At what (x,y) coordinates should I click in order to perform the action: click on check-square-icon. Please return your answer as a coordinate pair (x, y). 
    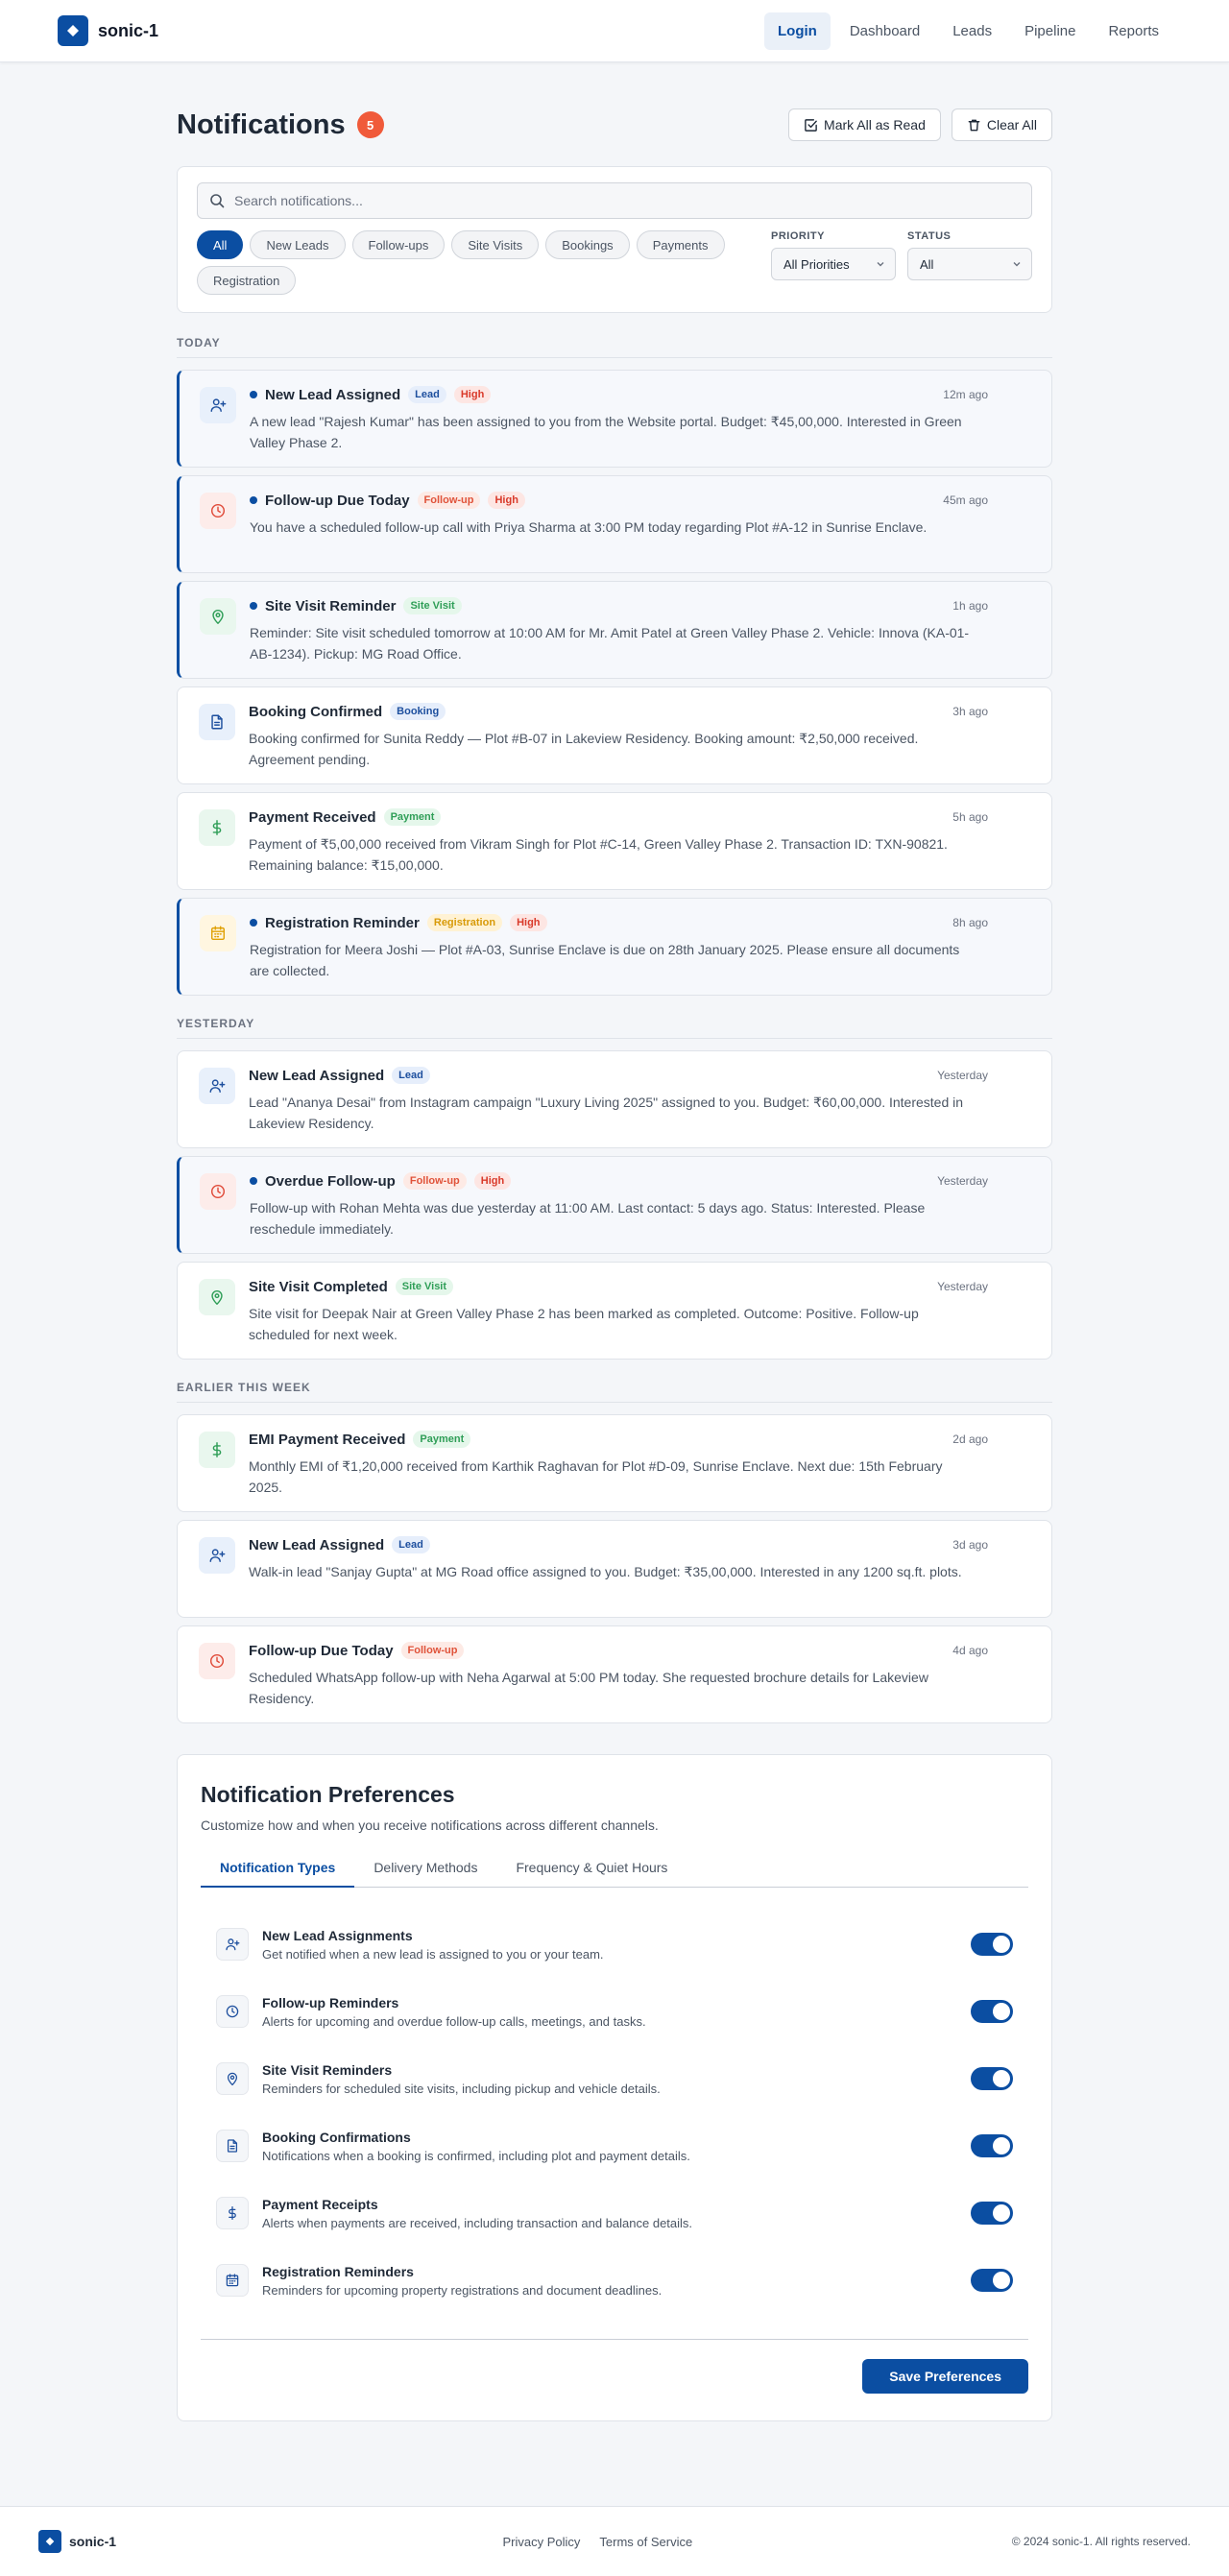
    Looking at the image, I should click on (811, 125).